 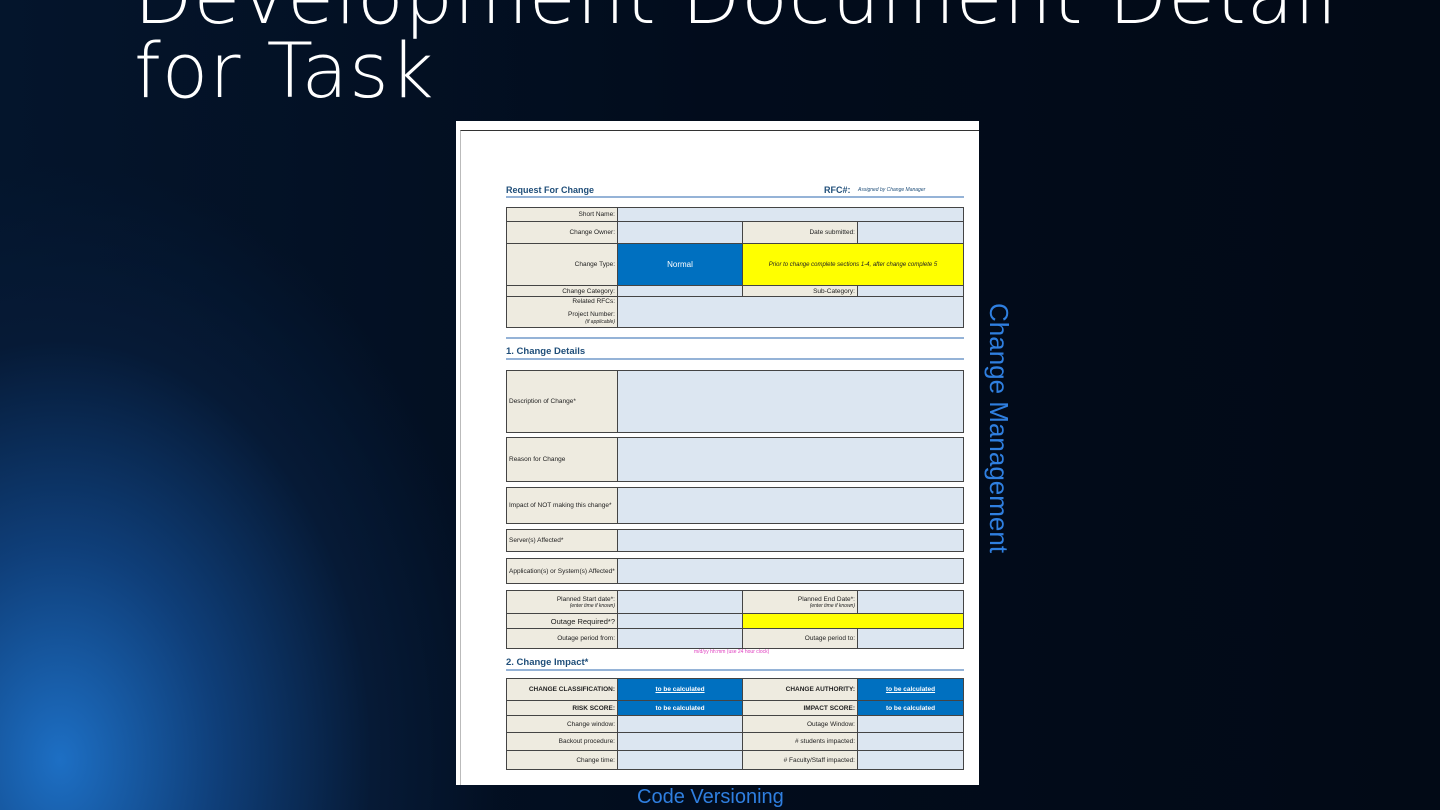 I want to click on outage-window-field, so click(x=910, y=724).